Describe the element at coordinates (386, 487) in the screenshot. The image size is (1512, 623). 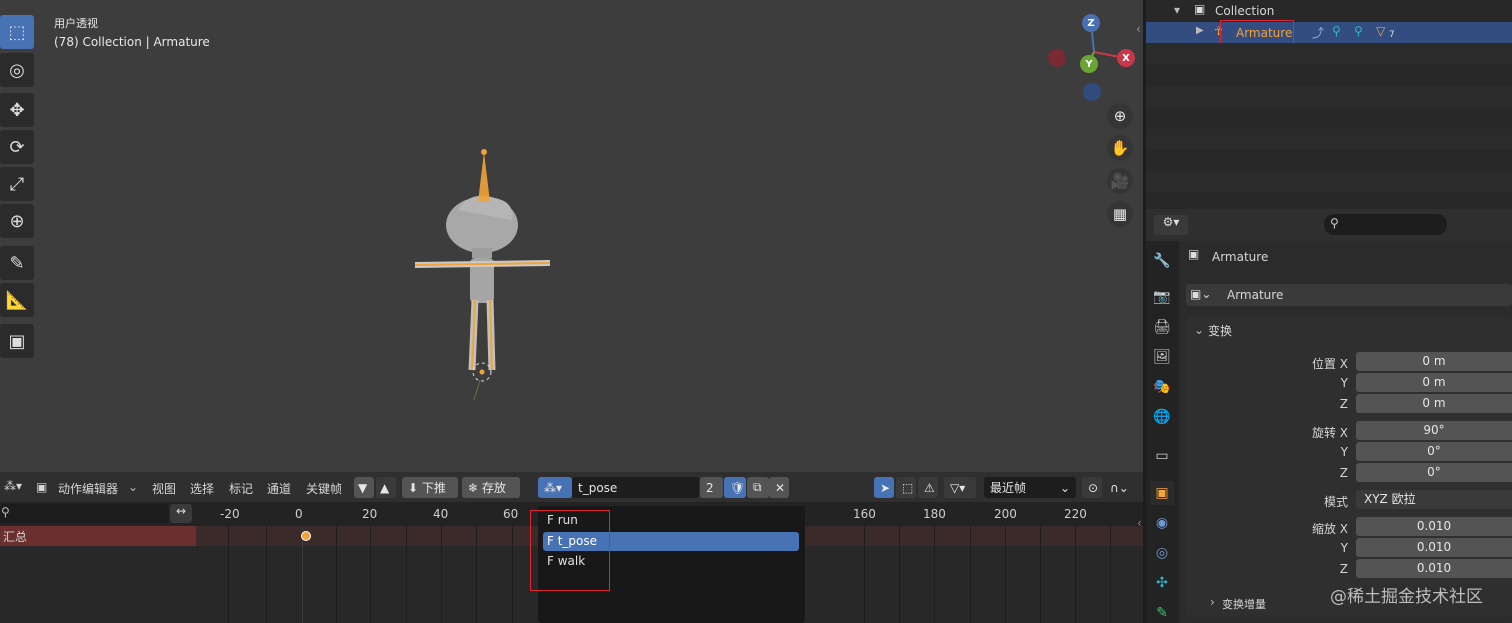
I see `layer-up-icon: ▲` at that location.